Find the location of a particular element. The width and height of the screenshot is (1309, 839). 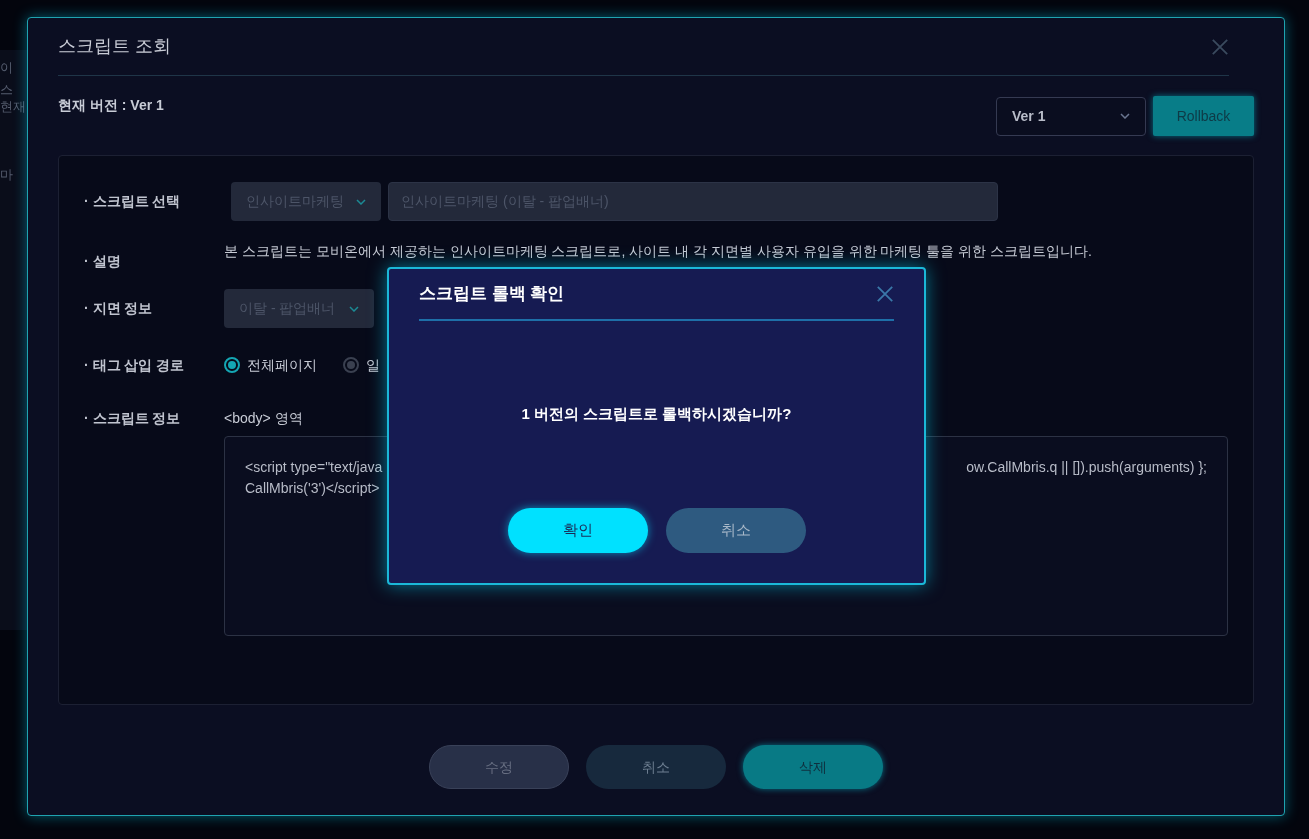

modal-title: 스크립트 조회 is located at coordinates (114, 46).